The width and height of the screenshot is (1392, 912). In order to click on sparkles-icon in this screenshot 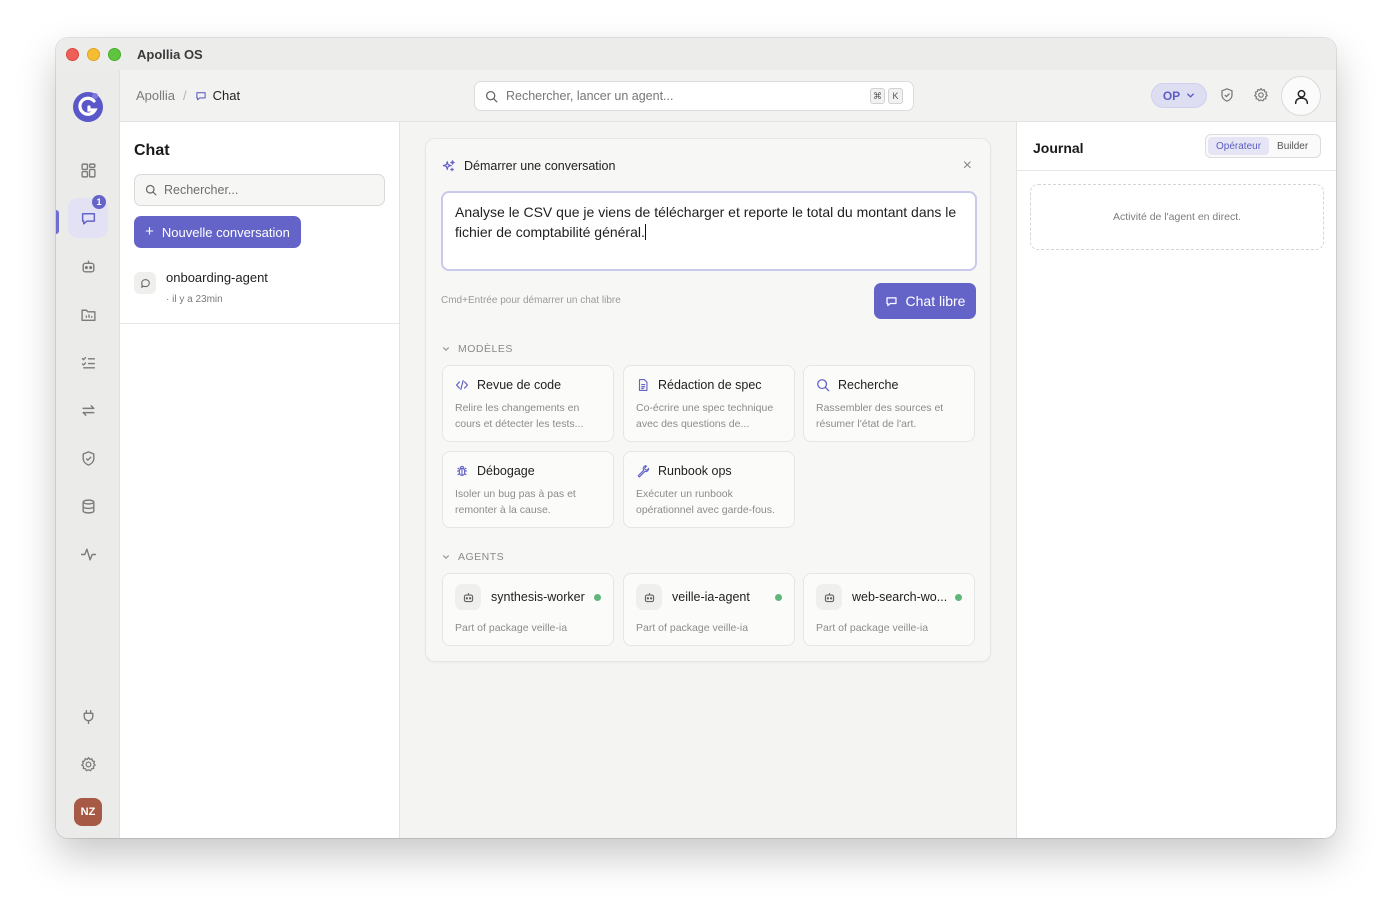, I will do `click(448, 166)`.